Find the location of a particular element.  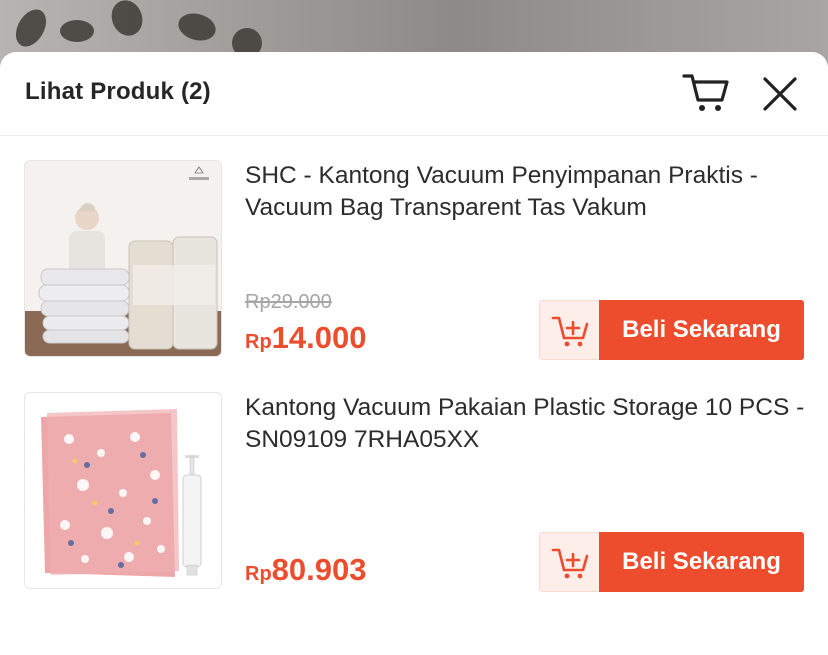

cart-icon is located at coordinates (705, 92).